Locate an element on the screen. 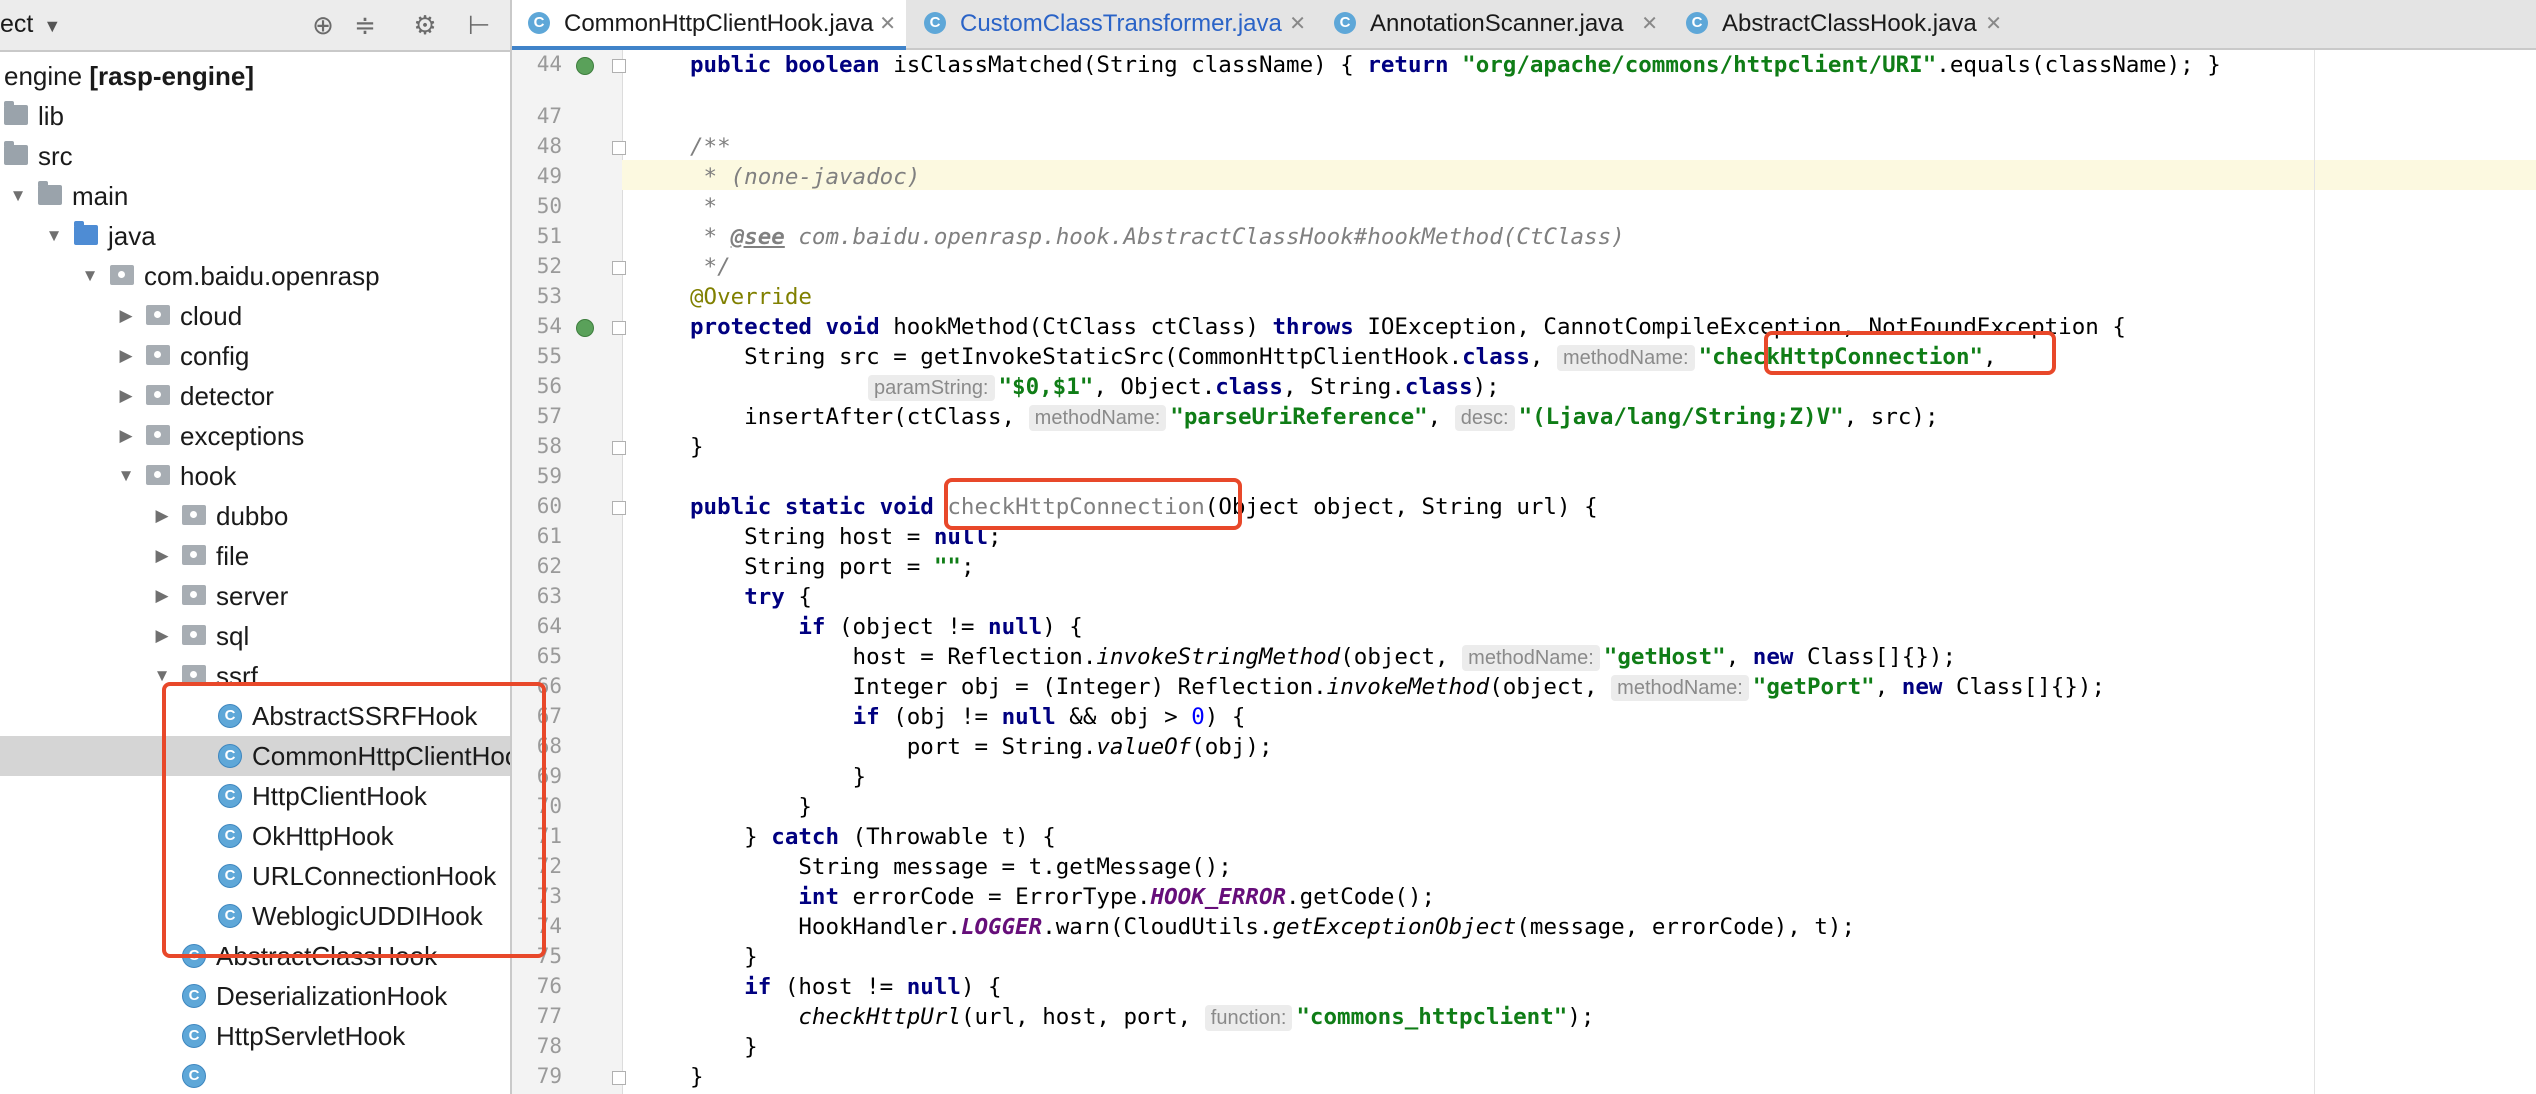 The height and width of the screenshot is (1094, 2536). tab-label: CustomClassTransformer.java is located at coordinates (1121, 23).